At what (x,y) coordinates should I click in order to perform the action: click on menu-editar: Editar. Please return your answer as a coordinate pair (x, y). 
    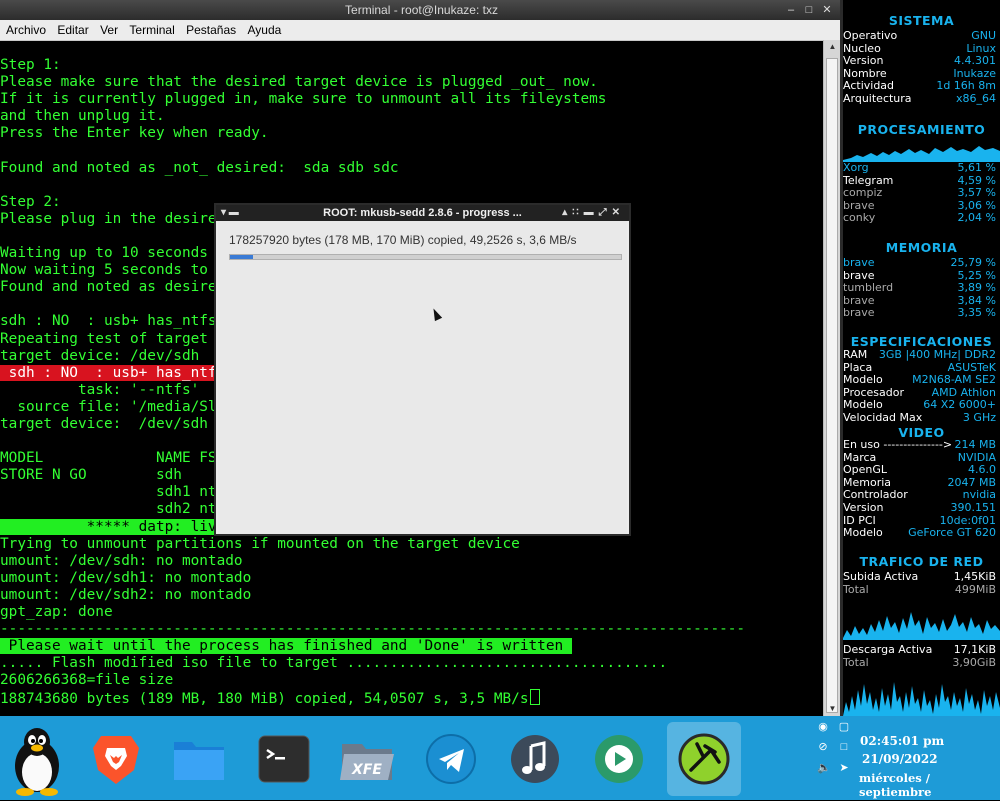
    Looking at the image, I should click on (72, 30).